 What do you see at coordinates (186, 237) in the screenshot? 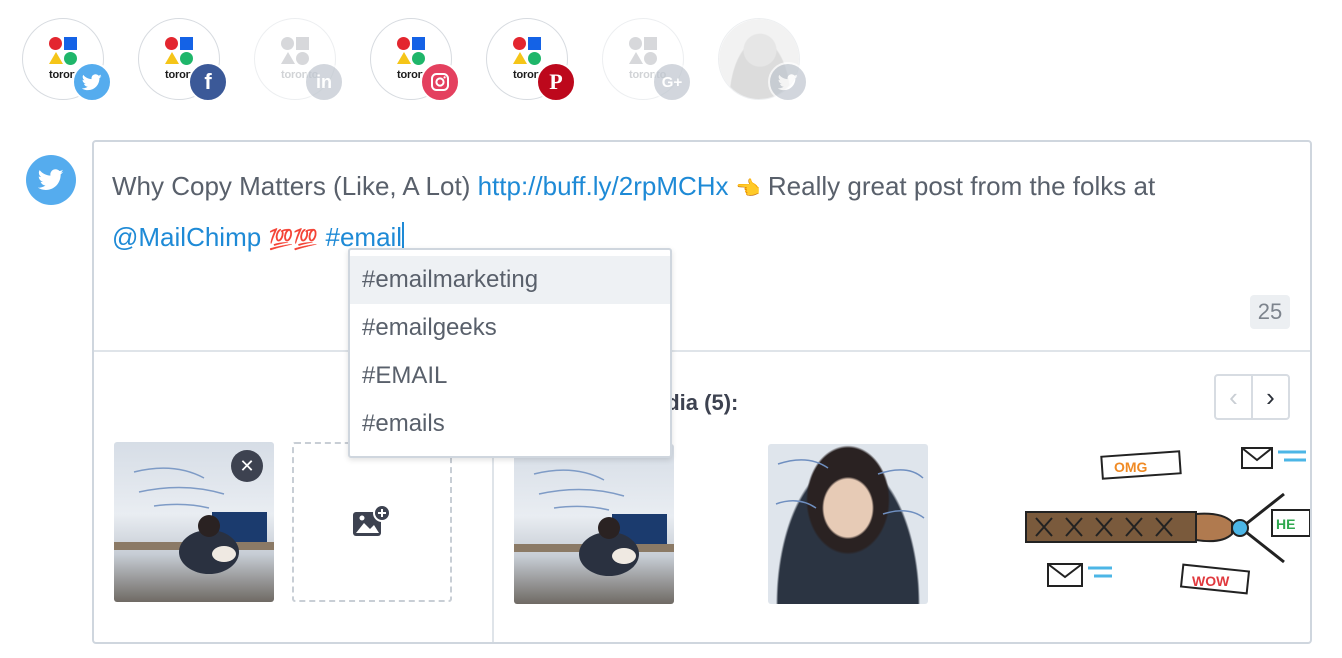
I see `post-mention: @MailChimp` at bounding box center [186, 237].